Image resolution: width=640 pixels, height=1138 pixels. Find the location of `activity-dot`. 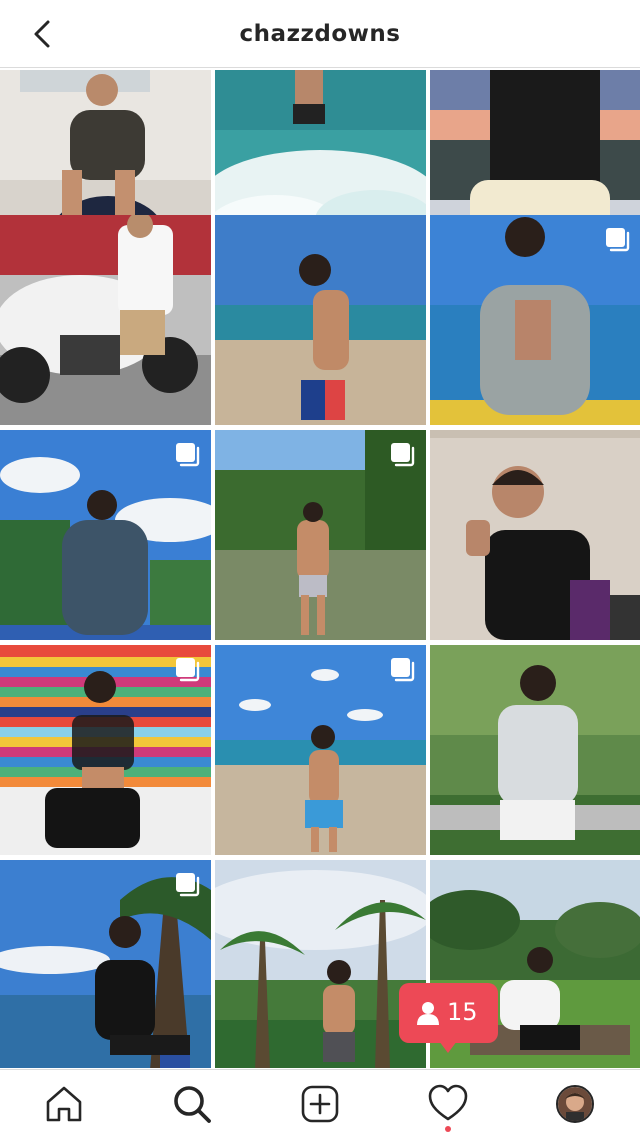

activity-dot is located at coordinates (448, 1129).